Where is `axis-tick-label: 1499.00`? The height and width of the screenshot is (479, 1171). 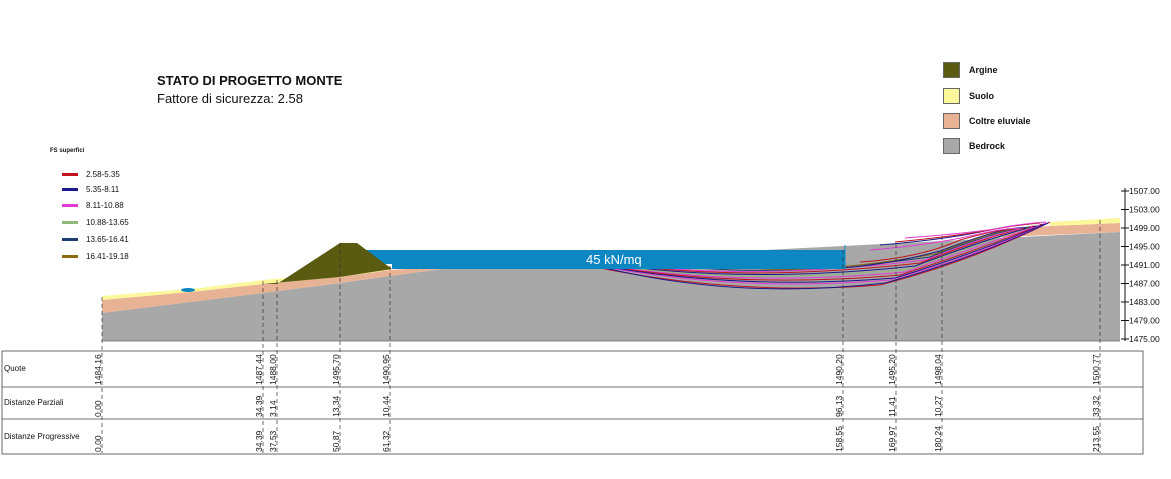 axis-tick-label: 1499.00 is located at coordinates (1144, 228).